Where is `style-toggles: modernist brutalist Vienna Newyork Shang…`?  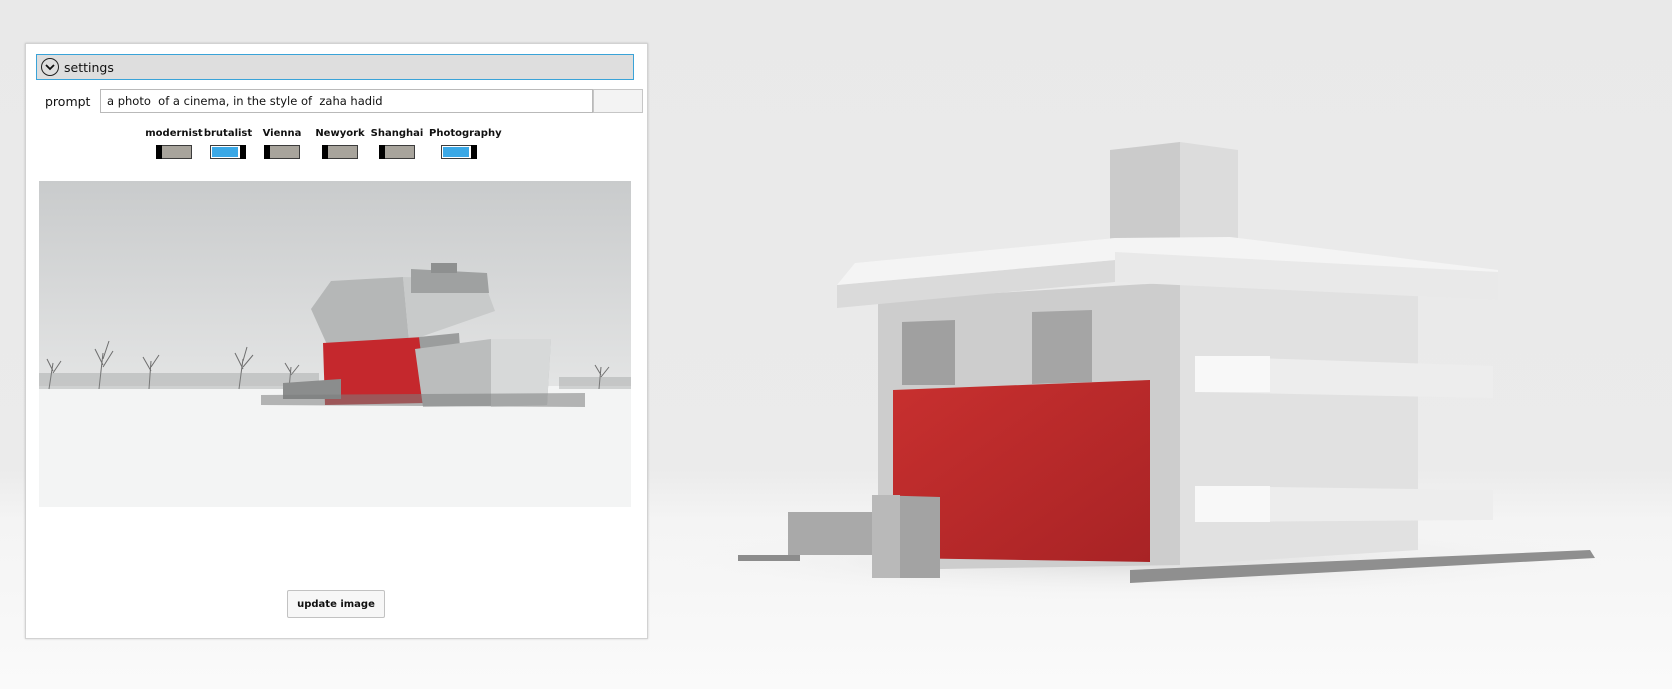
style-toggles: modernist brutalist Vienna Newyork Shang… is located at coordinates (336, 148).